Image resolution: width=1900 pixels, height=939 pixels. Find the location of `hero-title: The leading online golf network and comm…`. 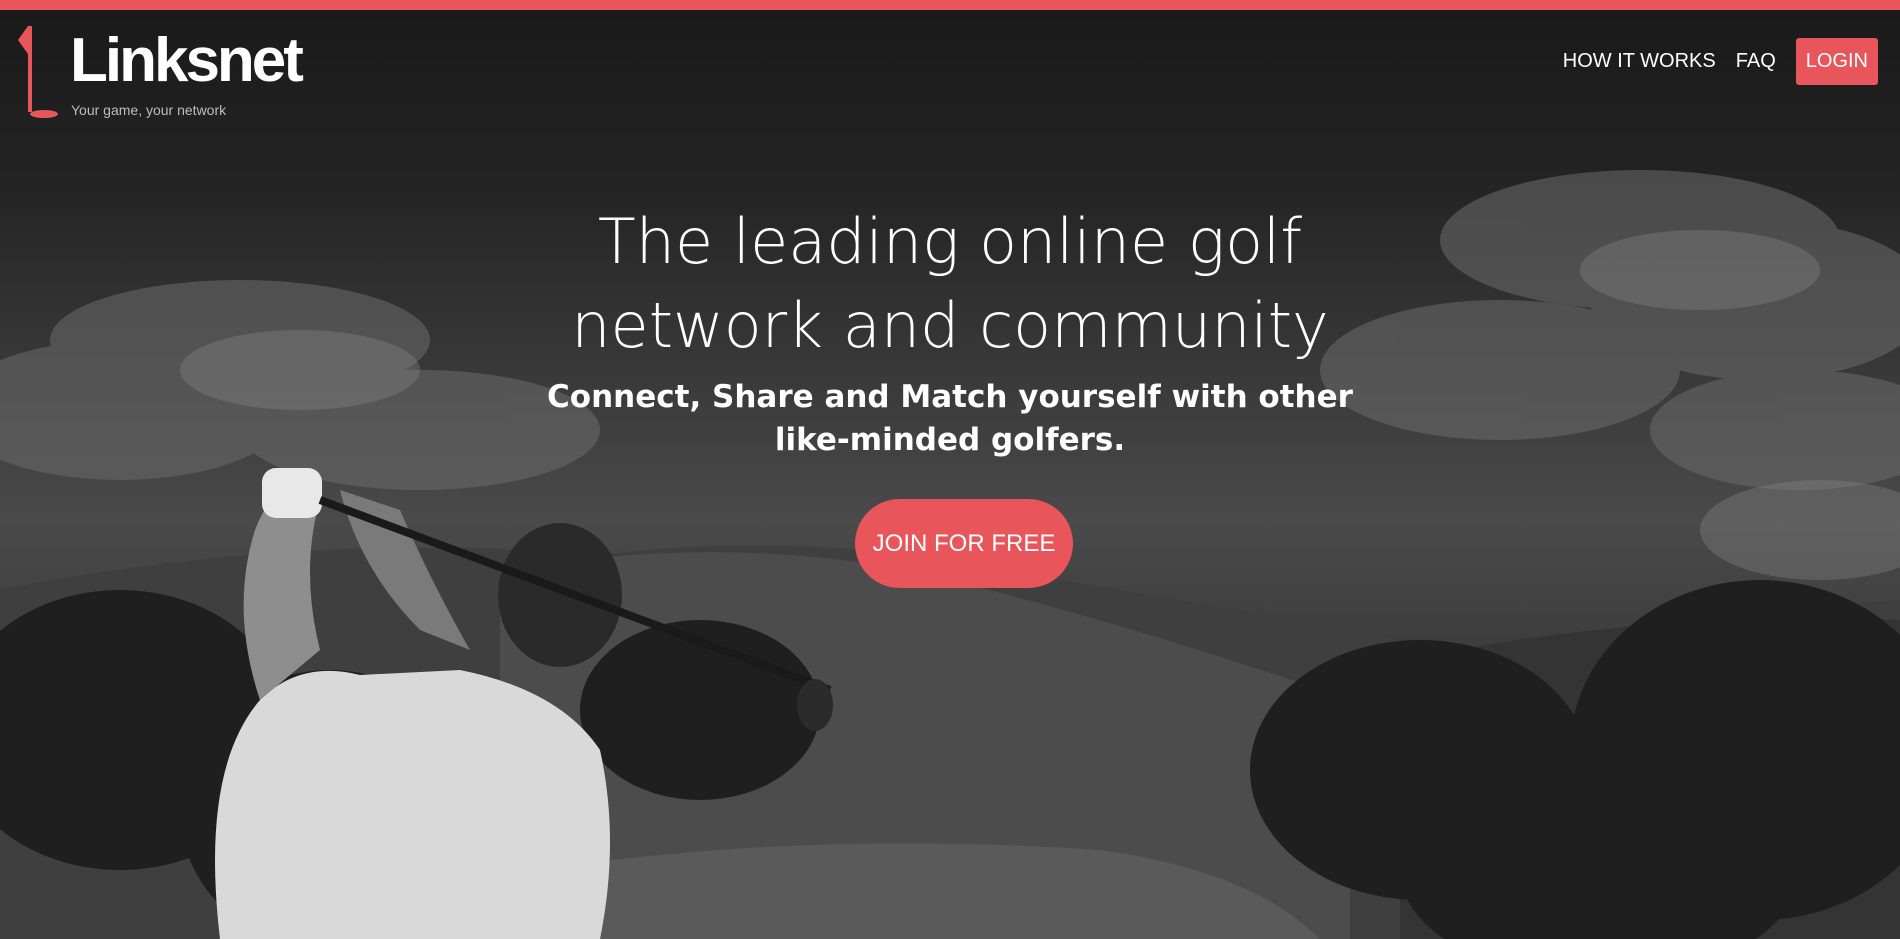

hero-title: The leading online golf network and comm… is located at coordinates (950, 284).